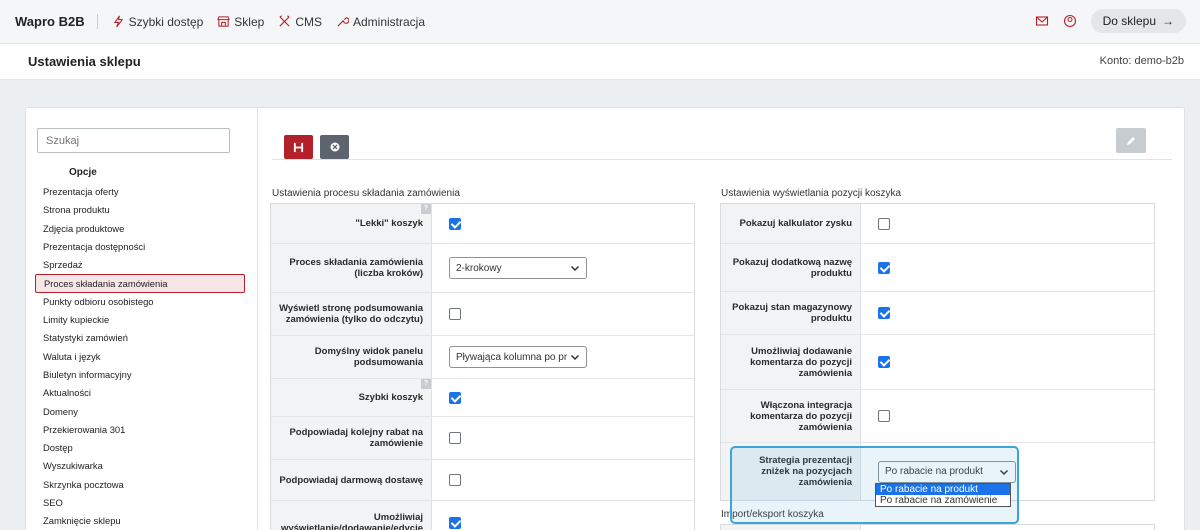 Image resolution: width=1200 pixels, height=530 pixels. Describe the element at coordinates (133, 140) in the screenshot. I see `search-input` at that location.